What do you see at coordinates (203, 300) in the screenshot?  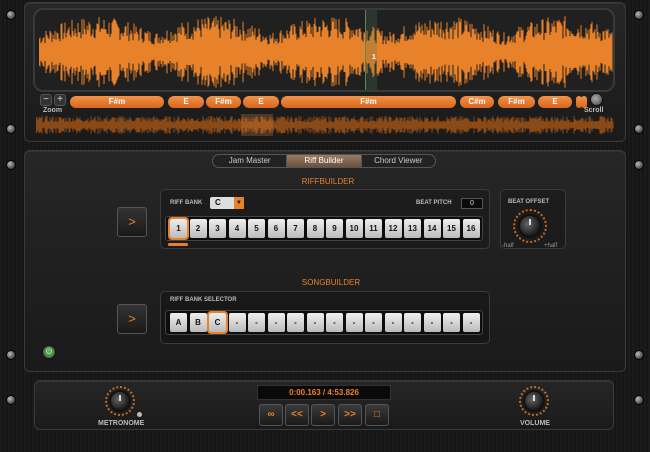 I see `riff-bank-selector-label: RIFF BANK SELECTOR` at bounding box center [203, 300].